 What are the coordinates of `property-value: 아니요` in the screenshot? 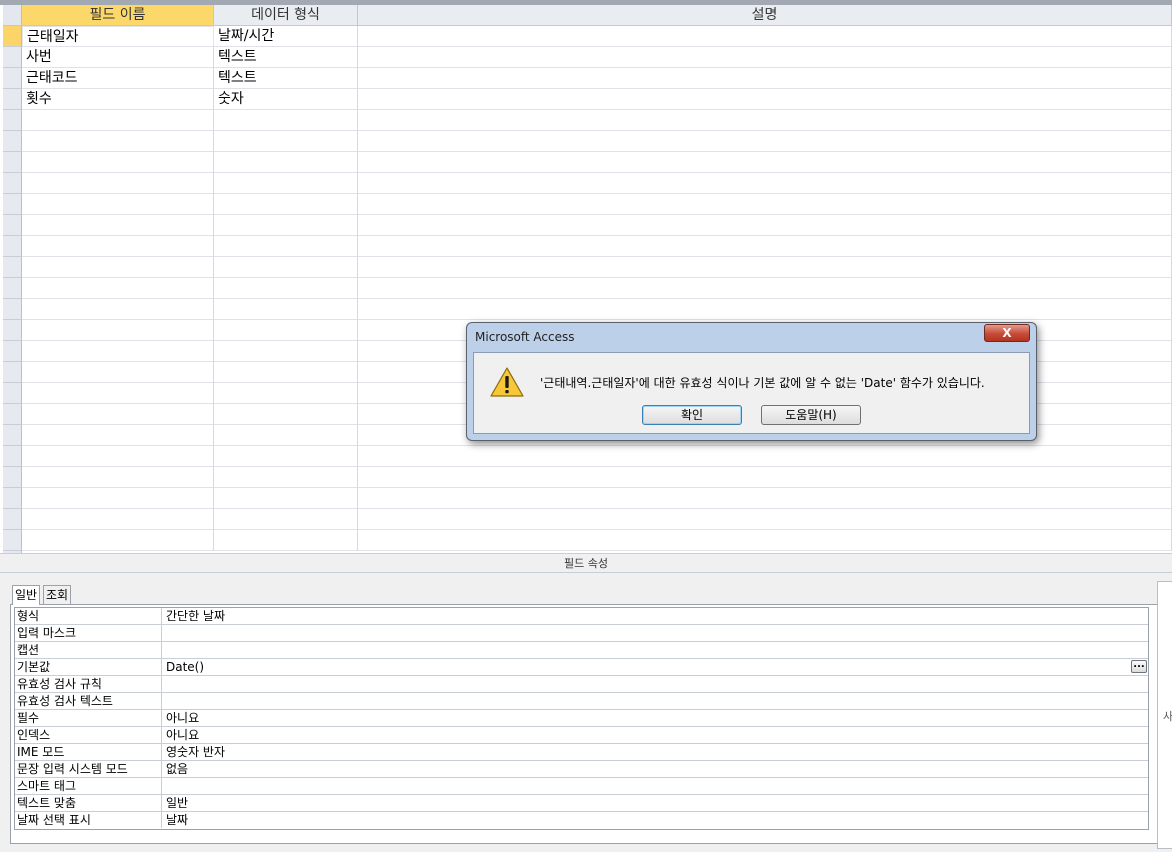 It's located at (655, 735).